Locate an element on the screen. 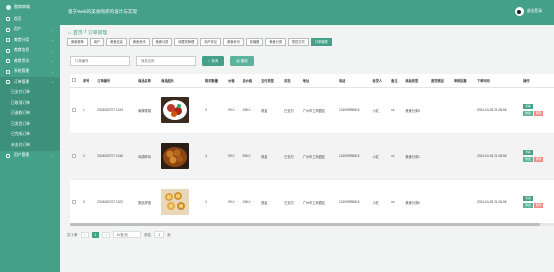 This screenshot has width=554, height=272. cell-addr: 广州市工商园区 is located at coordinates (318, 202).